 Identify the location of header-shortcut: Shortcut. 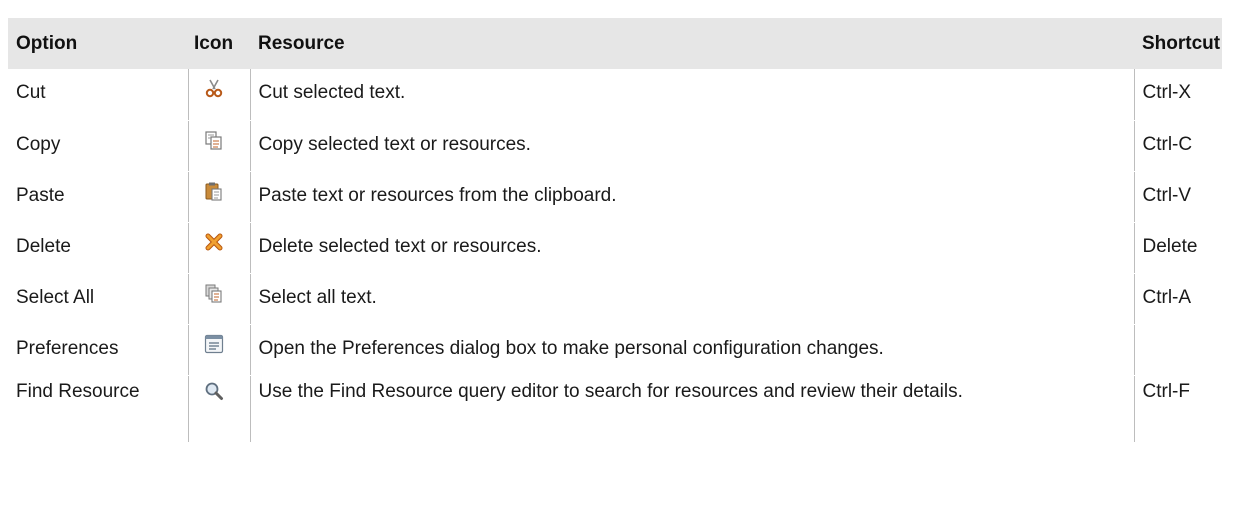
(1181, 43).